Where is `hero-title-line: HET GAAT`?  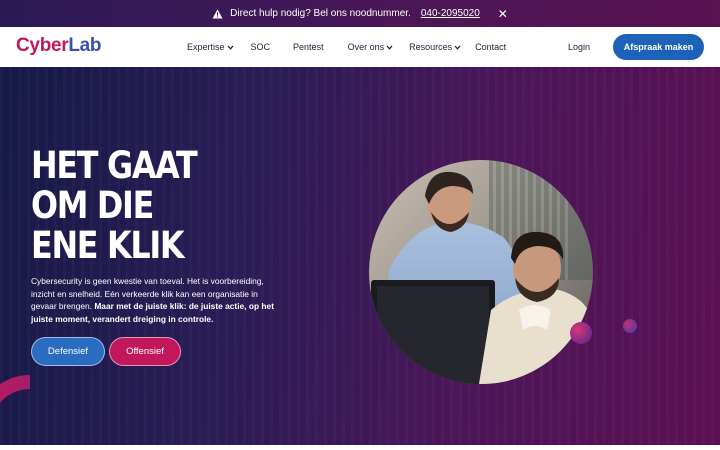 hero-title-line: HET GAAT is located at coordinates (114, 165).